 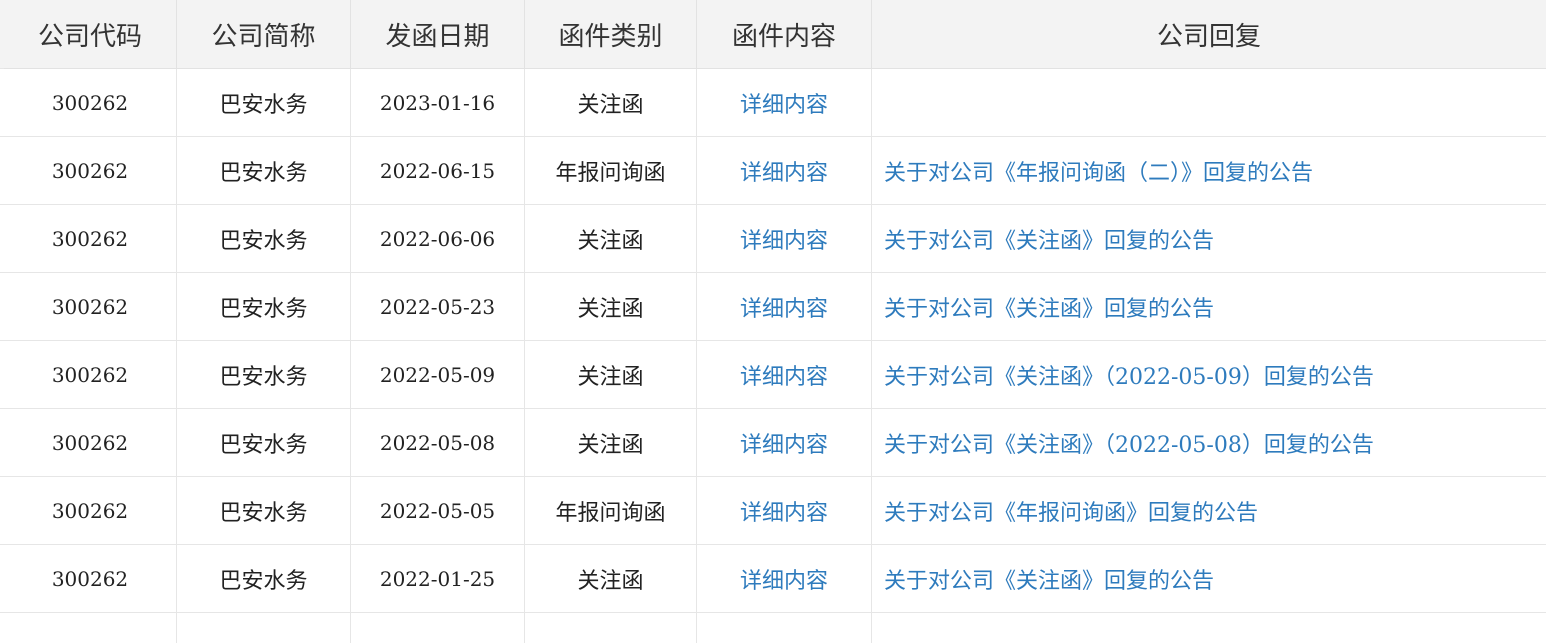 I want to click on reply-announcement-link: 关于对公司《关注函》（2022-05-09）回复的公告, so click(x=1129, y=375).